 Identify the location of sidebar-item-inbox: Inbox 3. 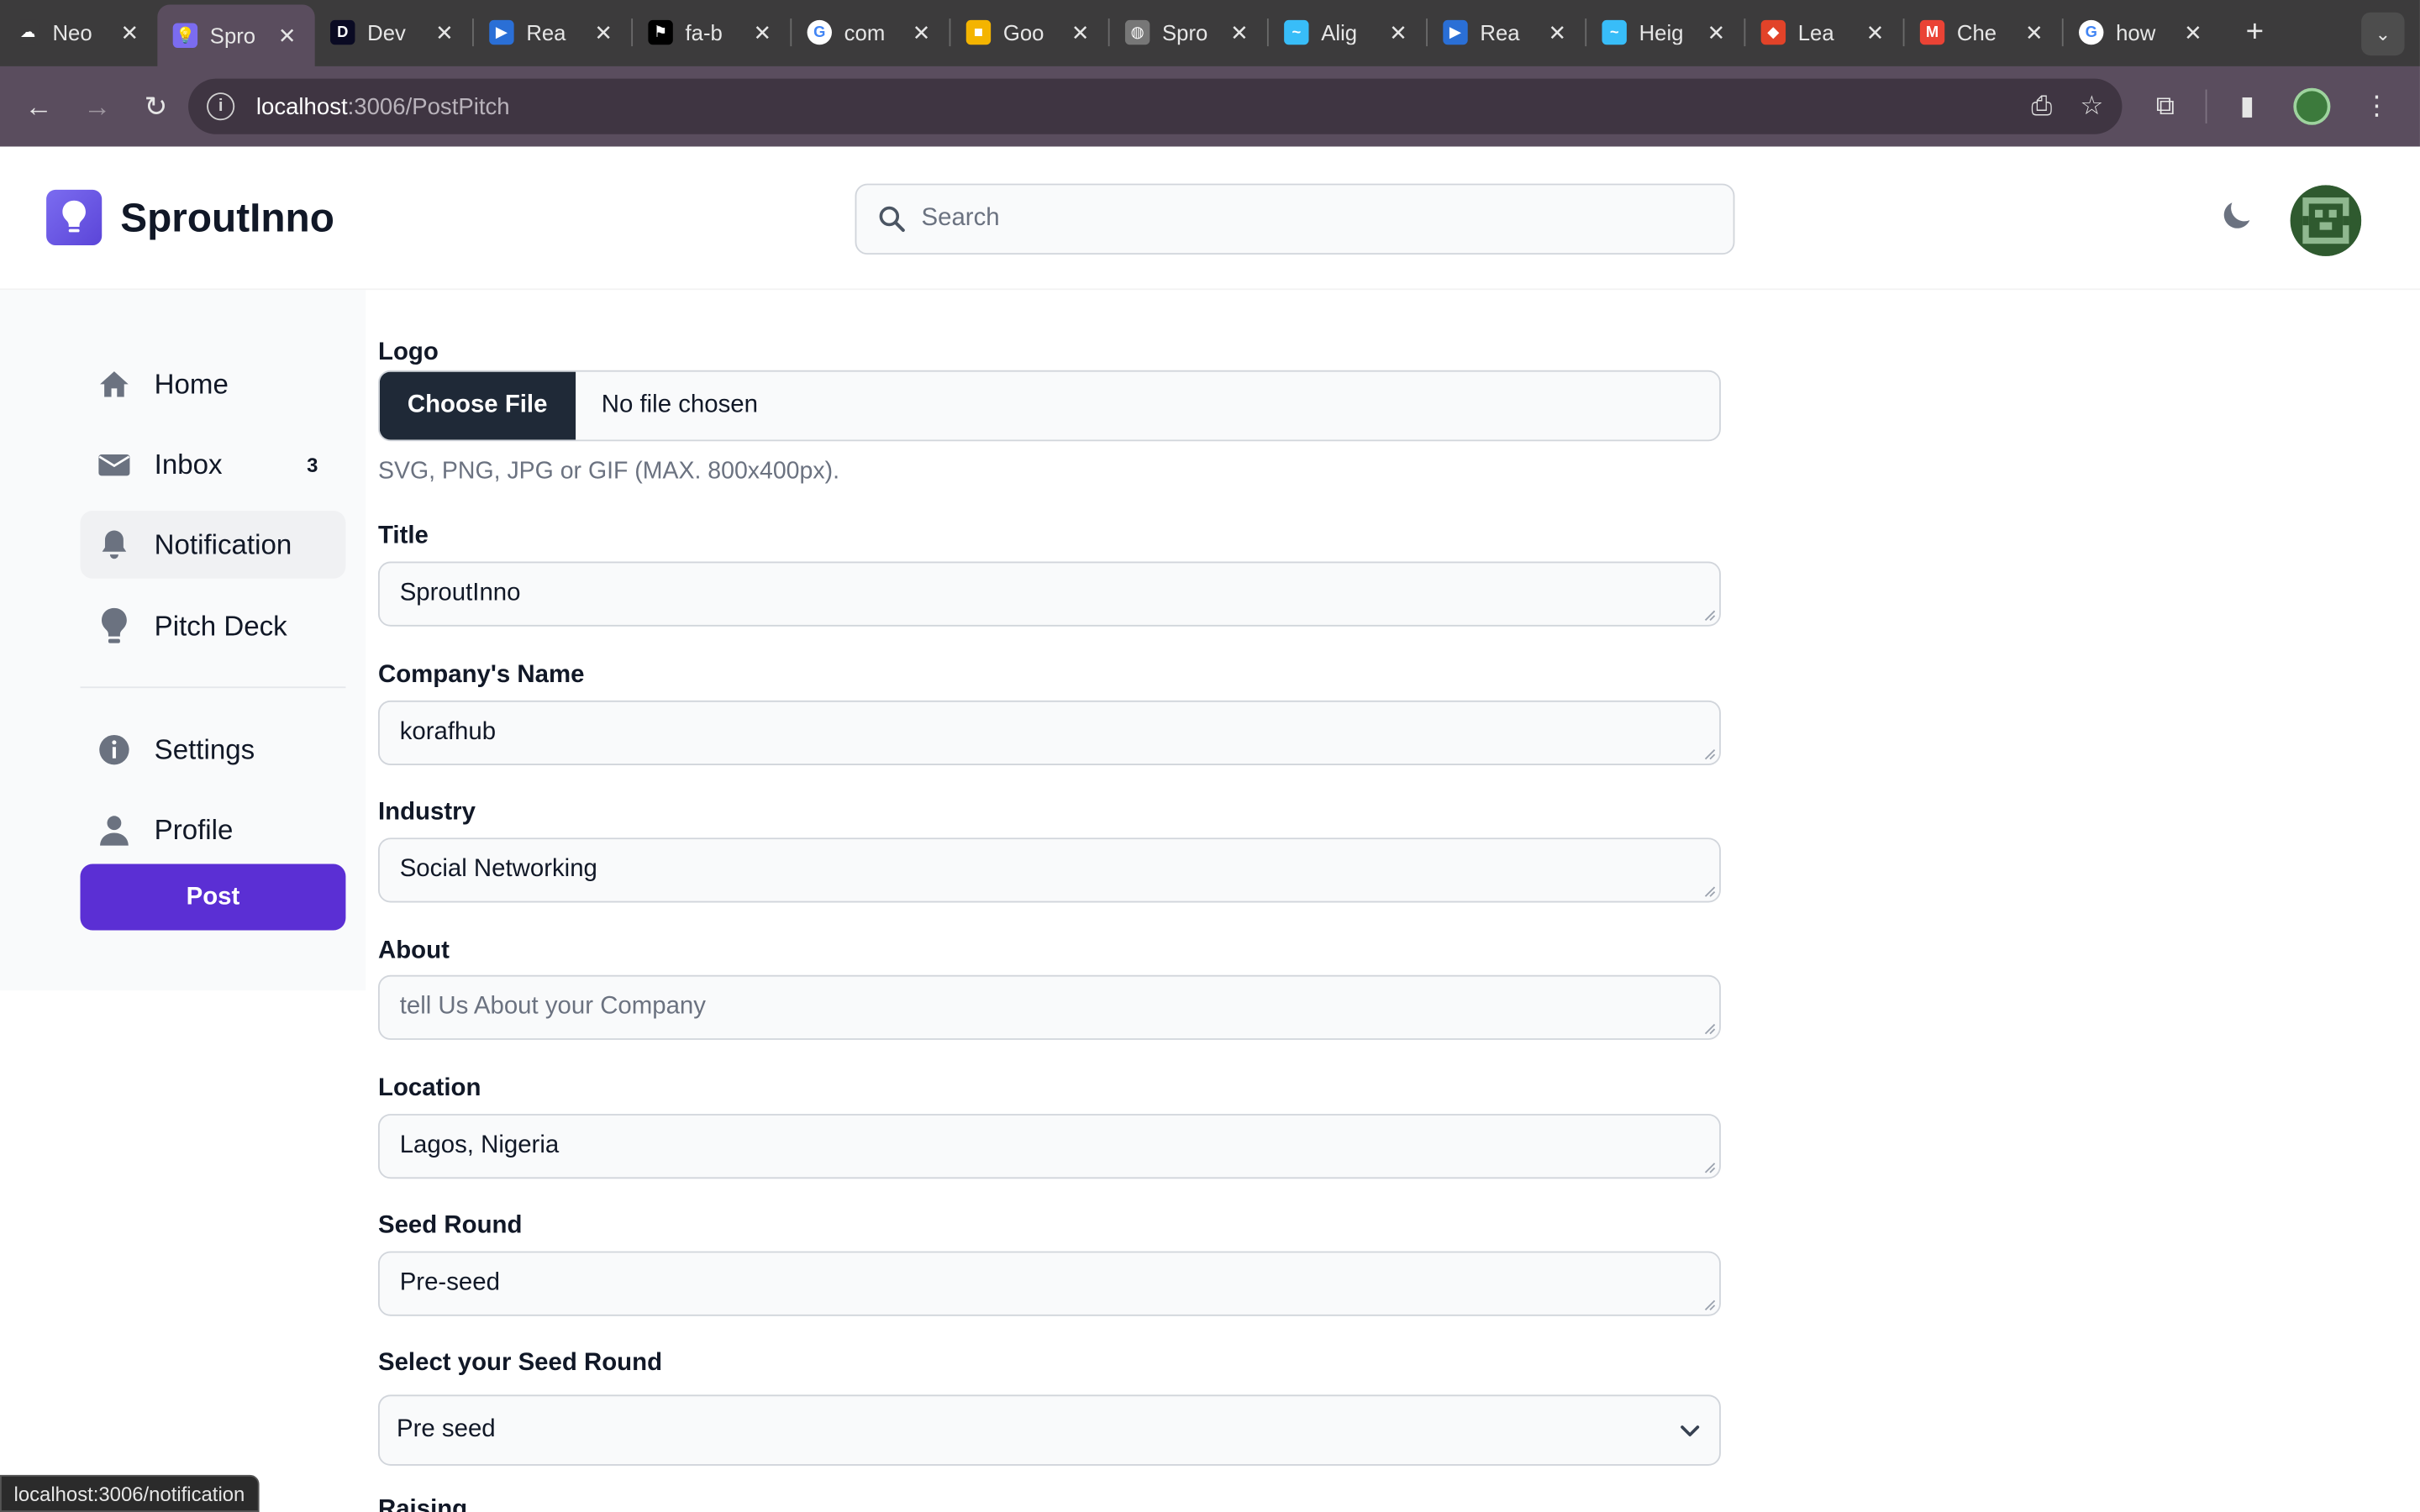
(214, 464).